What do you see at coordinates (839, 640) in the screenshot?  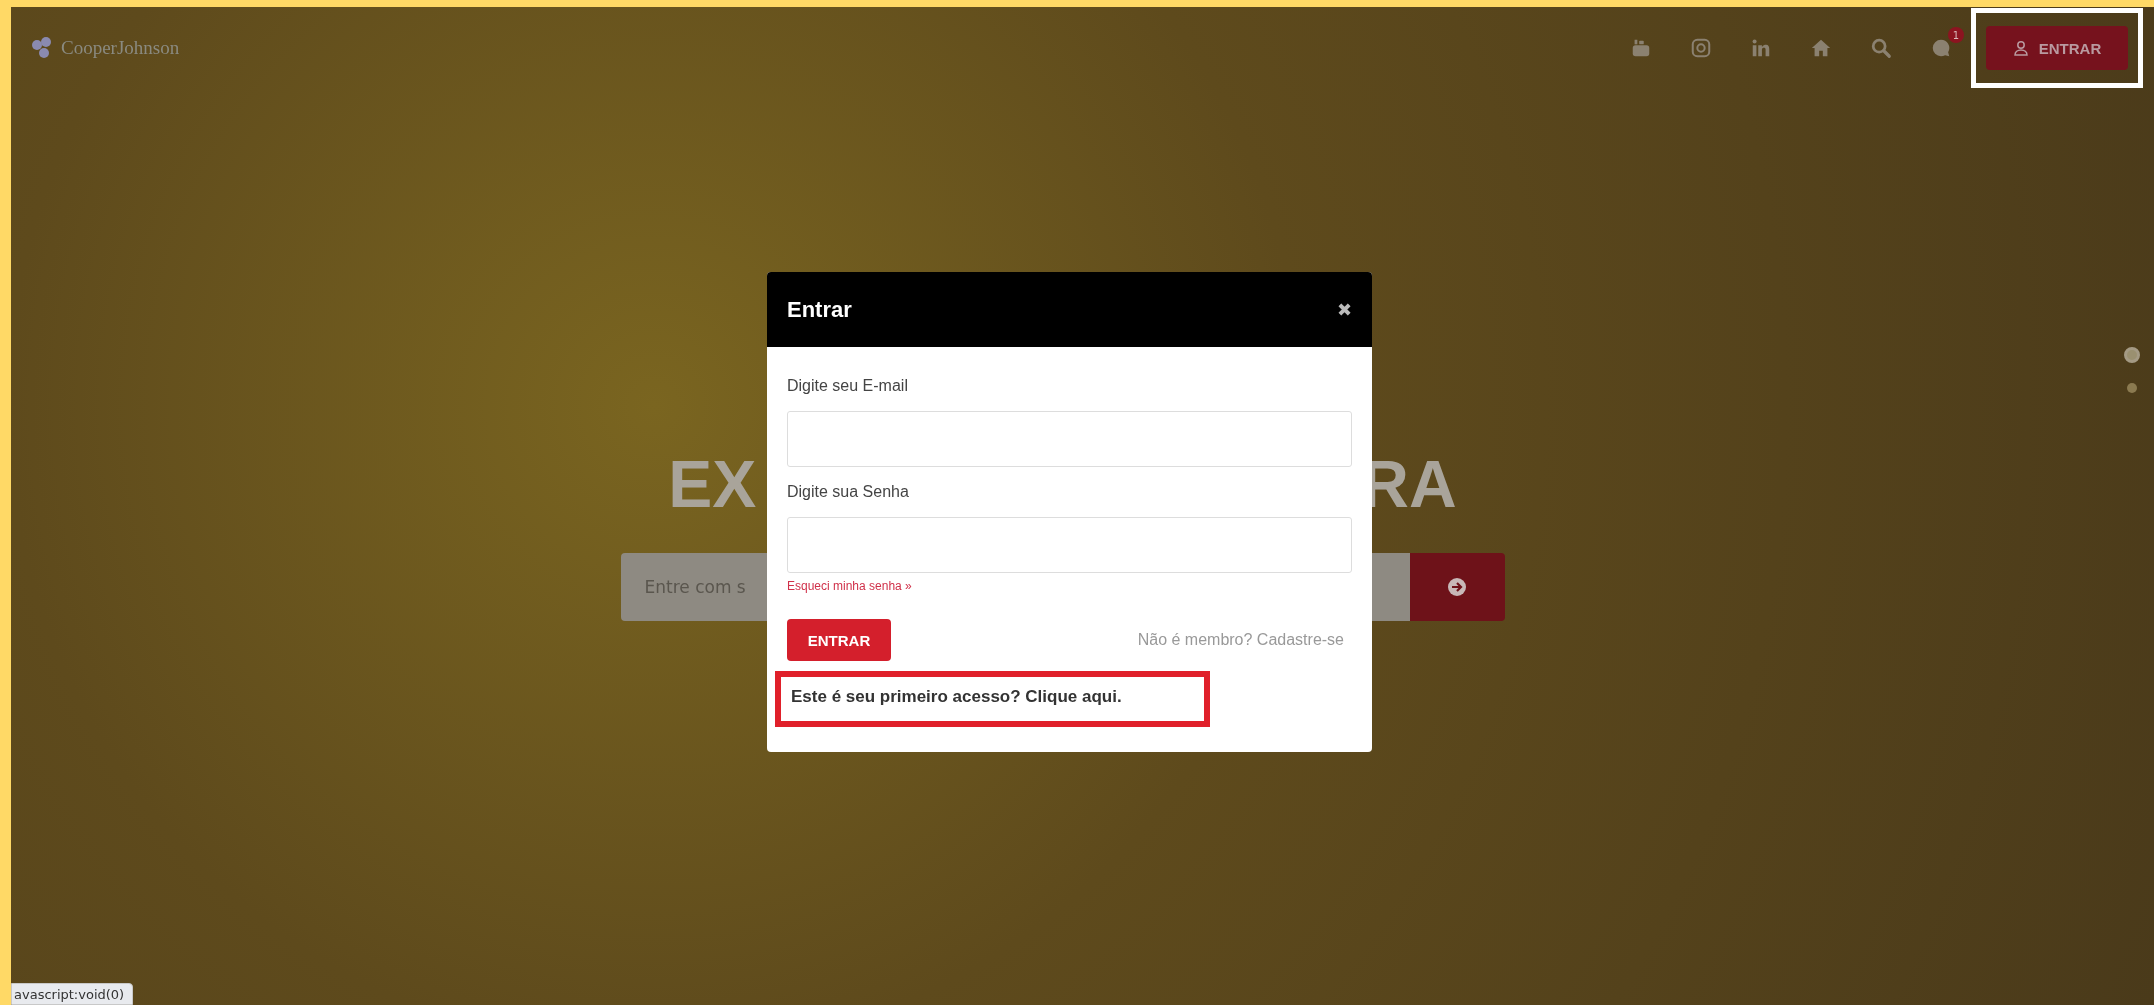 I see `login-submit-button: ENTRAR` at bounding box center [839, 640].